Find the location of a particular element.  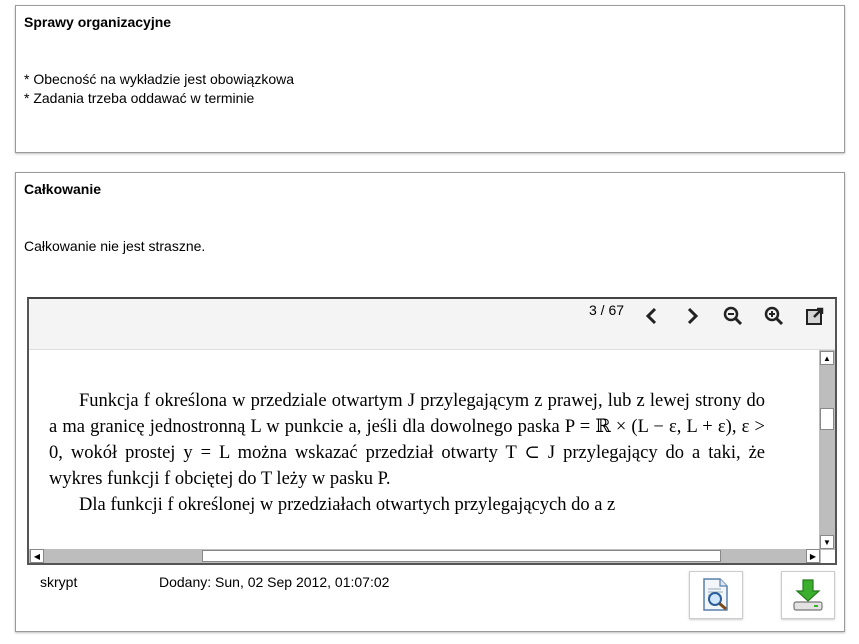

horizontal-scrollbar: ◀ ▶ is located at coordinates (425, 556).